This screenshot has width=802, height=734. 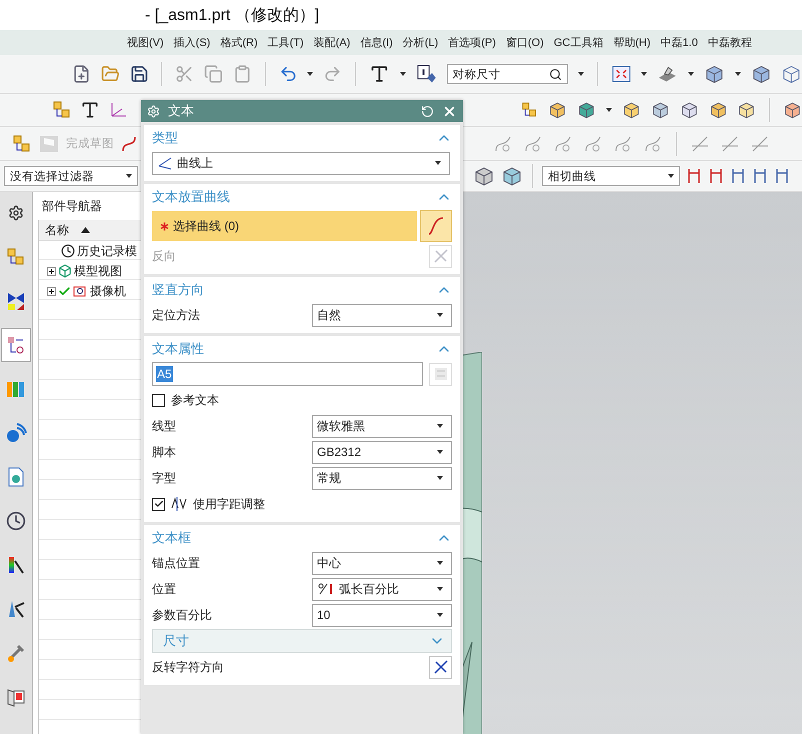 What do you see at coordinates (68, 251) in the screenshot?
I see `clock-icon` at bounding box center [68, 251].